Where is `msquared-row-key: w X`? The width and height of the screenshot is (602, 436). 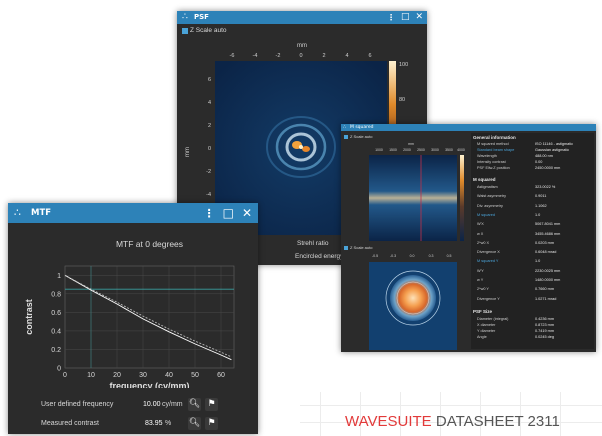
msquared-row-key: w X is located at coordinates (480, 233).